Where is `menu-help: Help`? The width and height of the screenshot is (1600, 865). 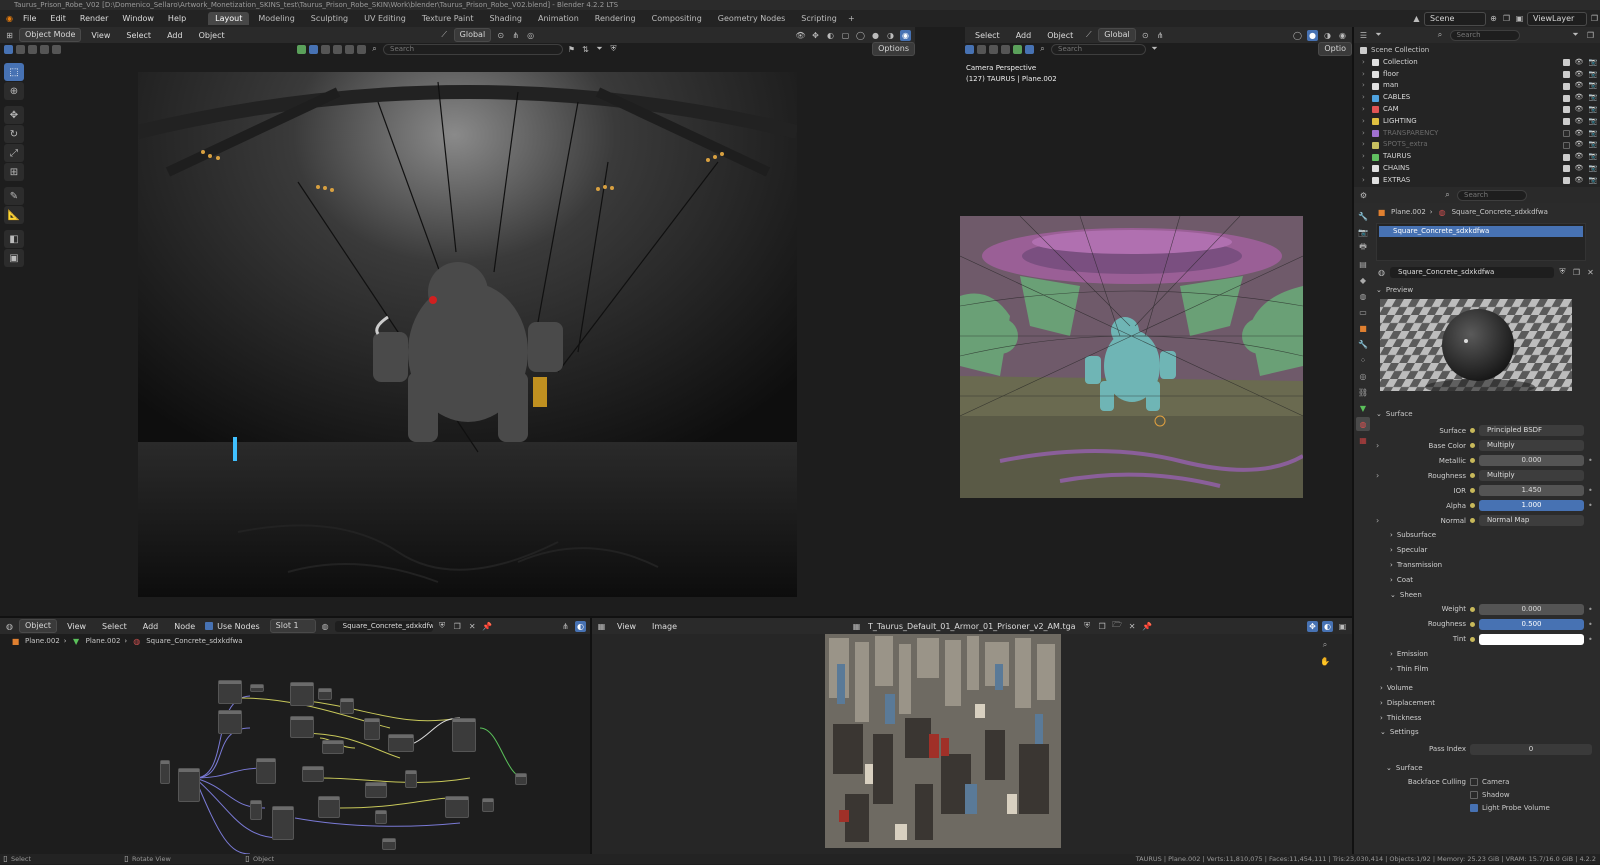 menu-help: Help is located at coordinates (177, 18).